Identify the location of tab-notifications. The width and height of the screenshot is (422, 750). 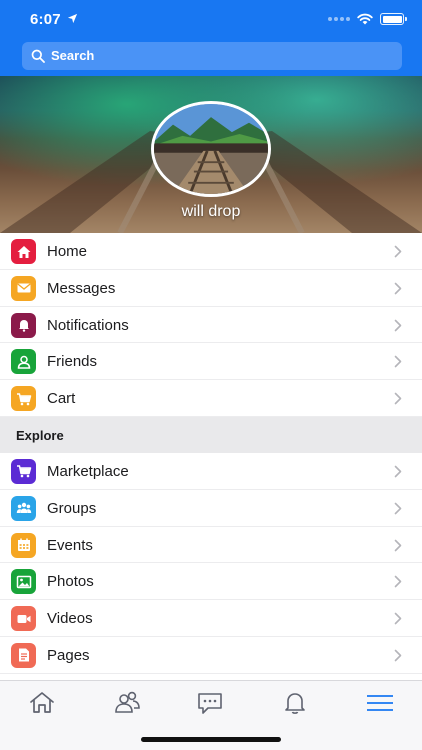
(295, 703).